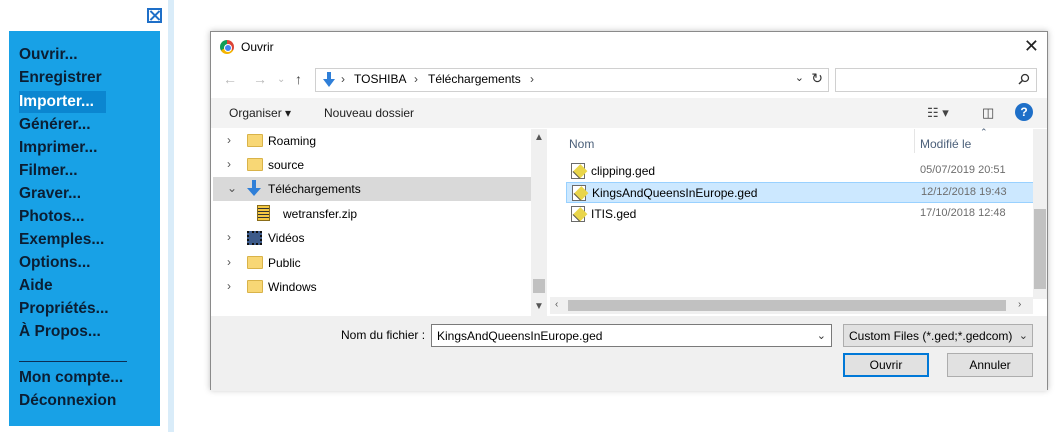  Describe the element at coordinates (787, 305) in the screenshot. I see `file-list-horizontal-thumb` at that location.